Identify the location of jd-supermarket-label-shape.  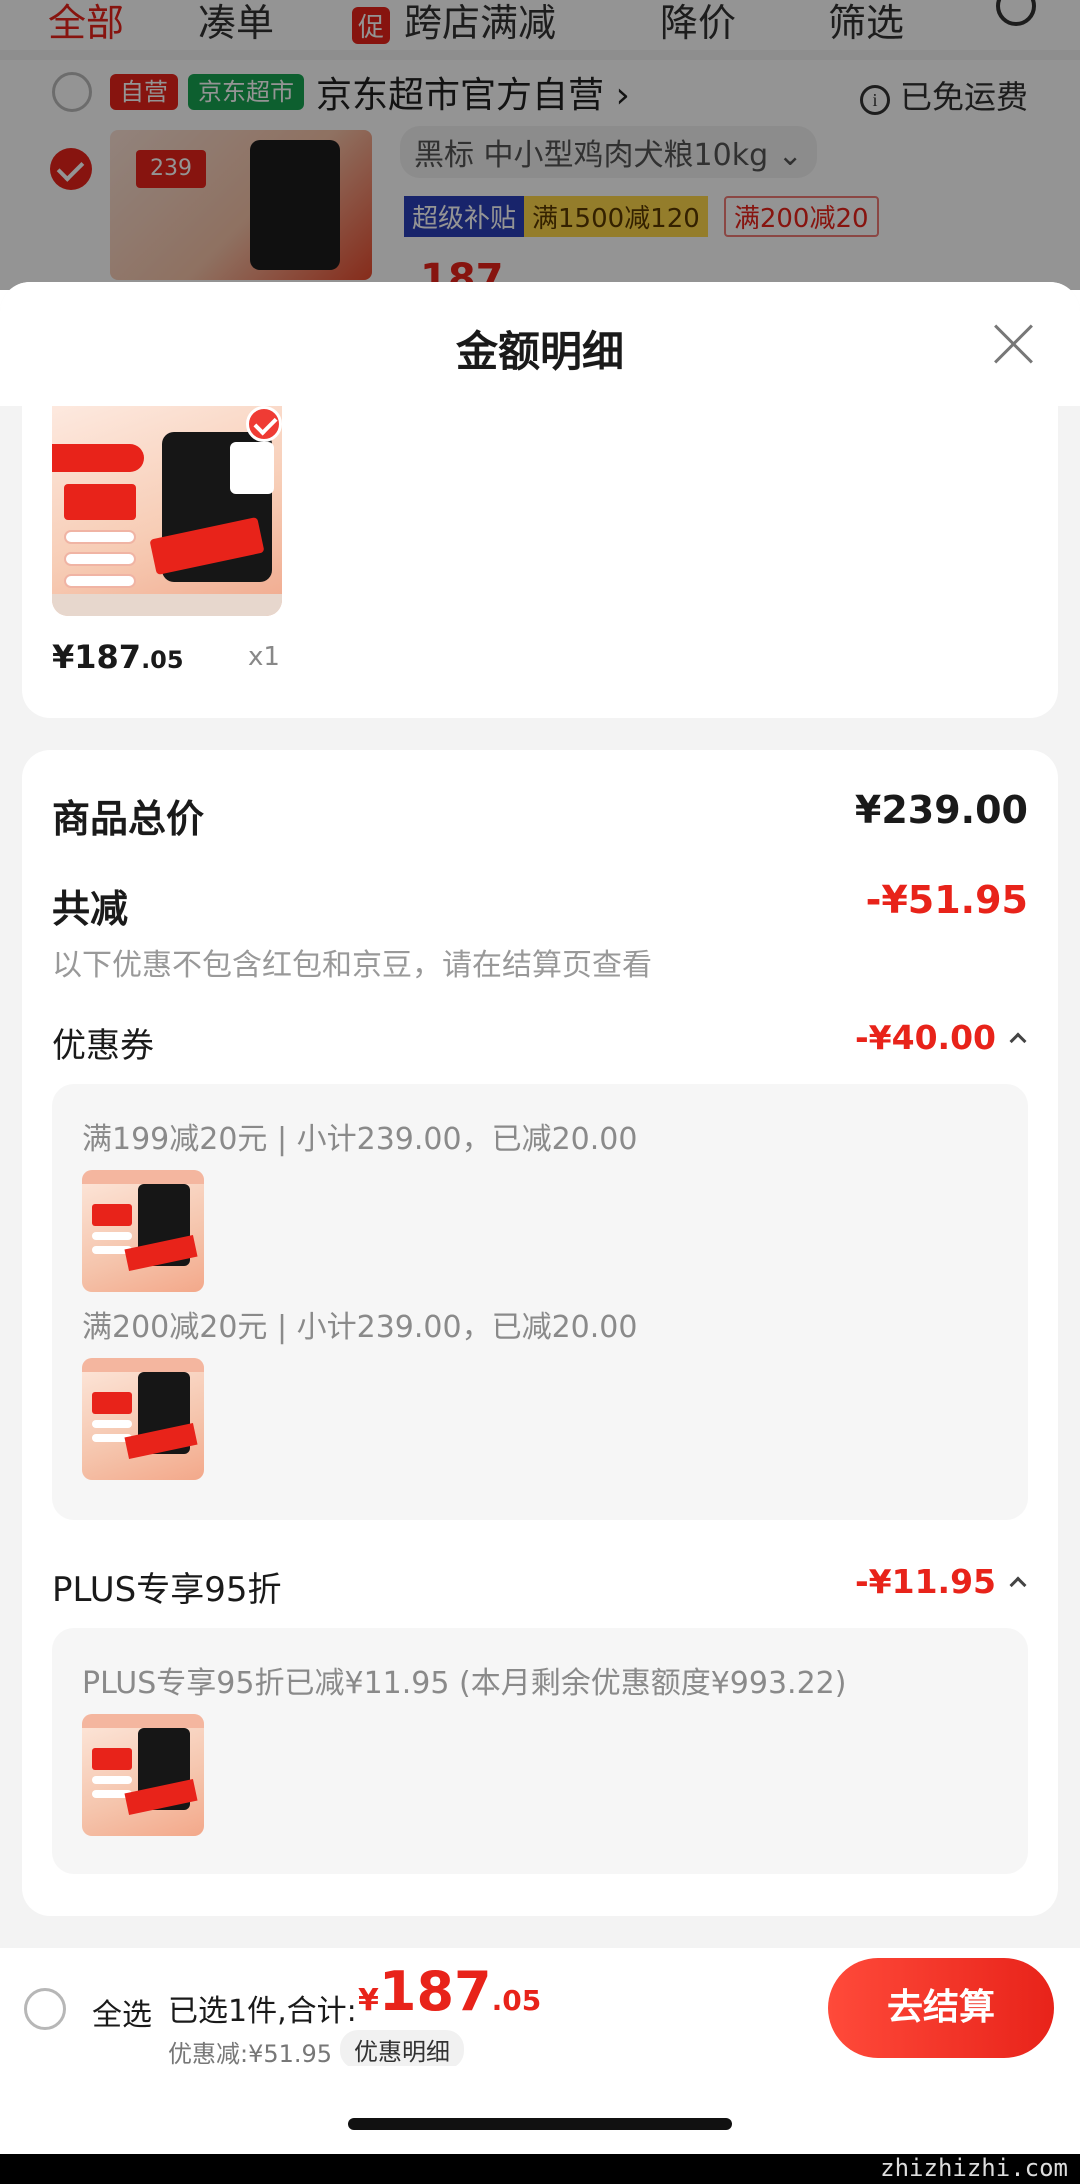
(252, 468).